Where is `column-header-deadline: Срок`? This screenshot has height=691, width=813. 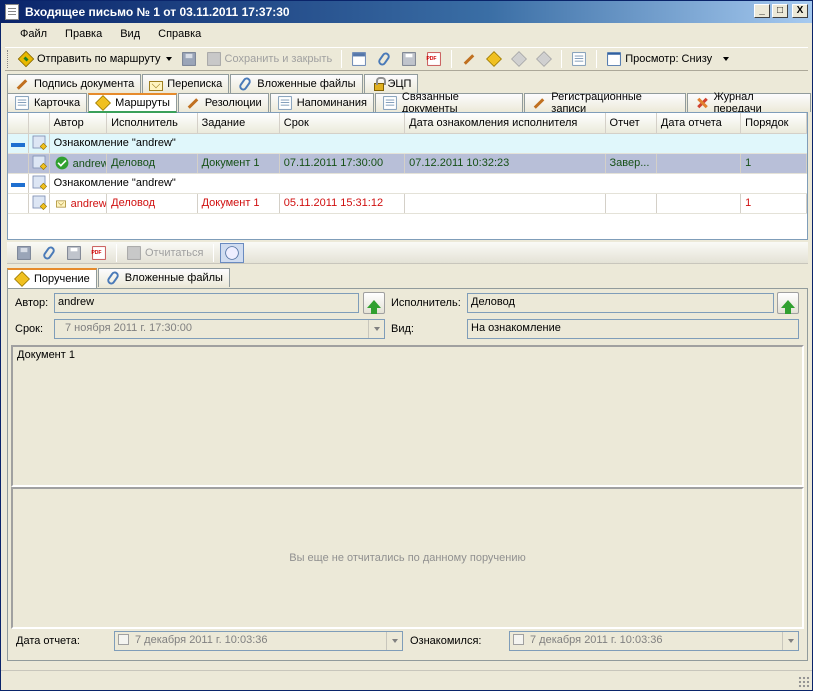 column-header-deadline: Срок is located at coordinates (342, 123).